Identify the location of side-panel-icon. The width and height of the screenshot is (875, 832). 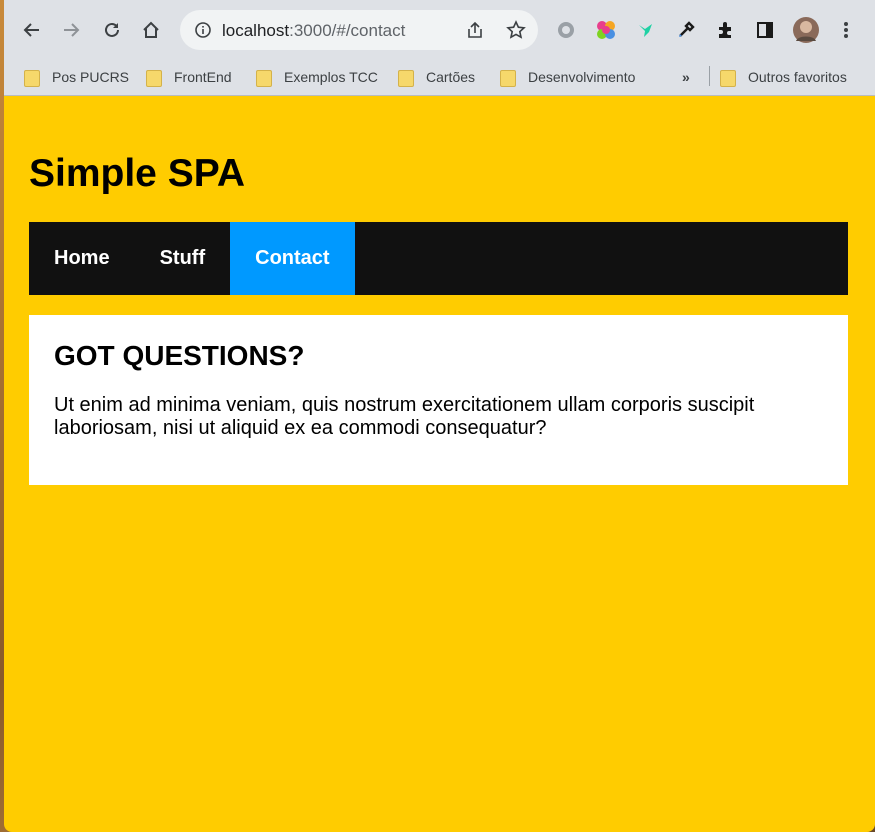
(765, 30).